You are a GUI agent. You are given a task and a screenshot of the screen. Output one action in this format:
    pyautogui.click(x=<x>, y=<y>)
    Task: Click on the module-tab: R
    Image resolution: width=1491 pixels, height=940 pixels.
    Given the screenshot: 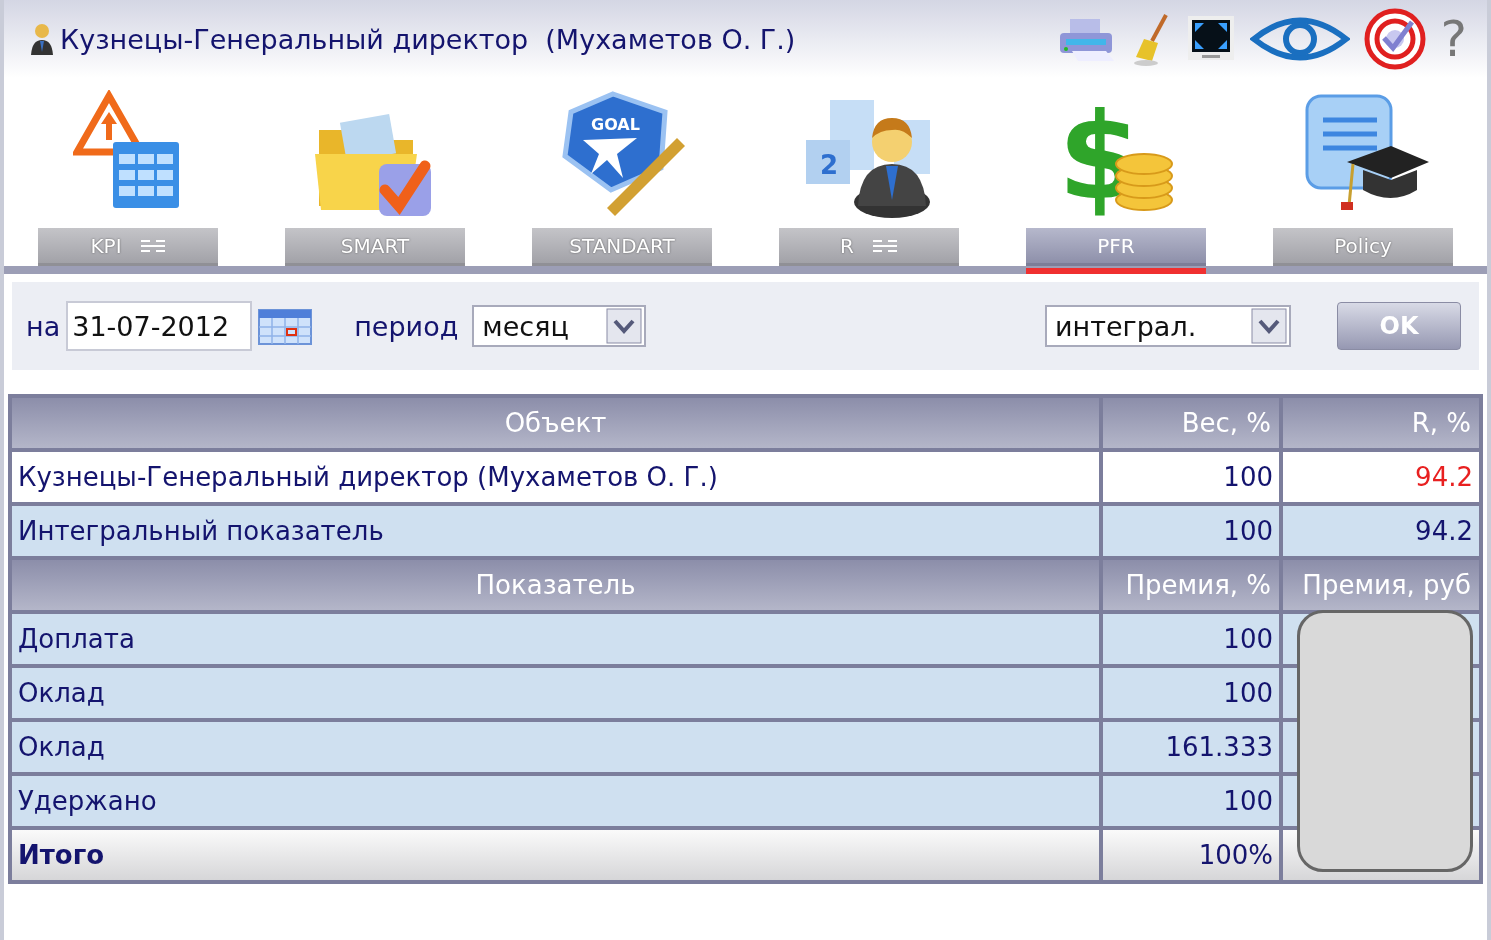 What is the action you would take?
    pyautogui.click(x=869, y=247)
    